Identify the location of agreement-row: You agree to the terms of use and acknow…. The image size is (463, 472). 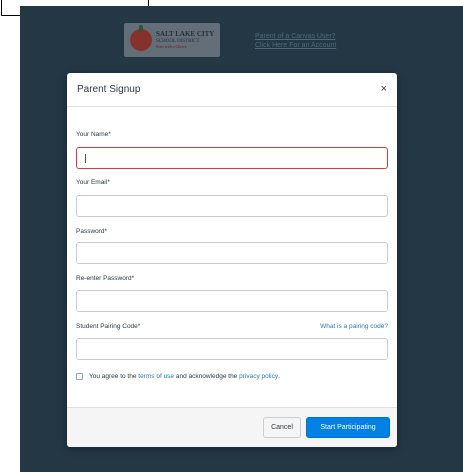
(178, 376).